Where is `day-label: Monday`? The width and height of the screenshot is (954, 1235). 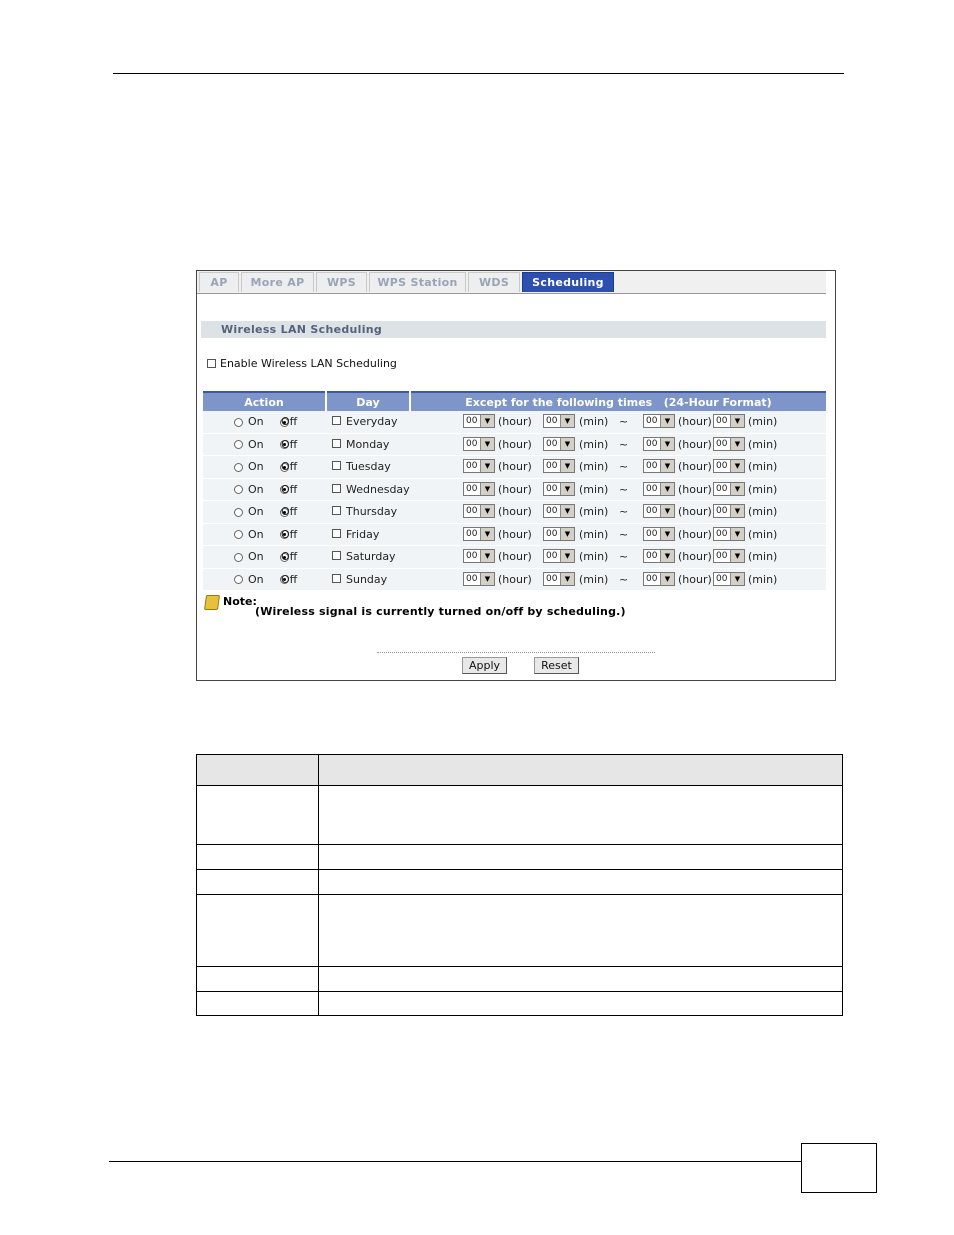
day-label: Monday is located at coordinates (368, 444).